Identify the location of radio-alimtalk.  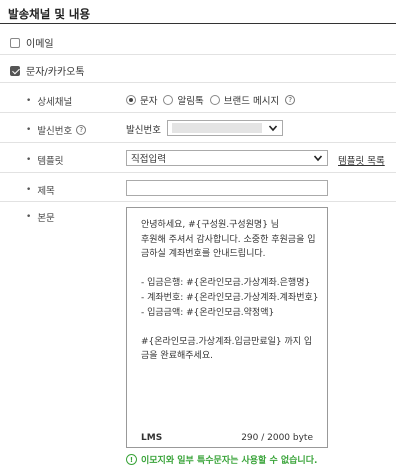
(168, 100).